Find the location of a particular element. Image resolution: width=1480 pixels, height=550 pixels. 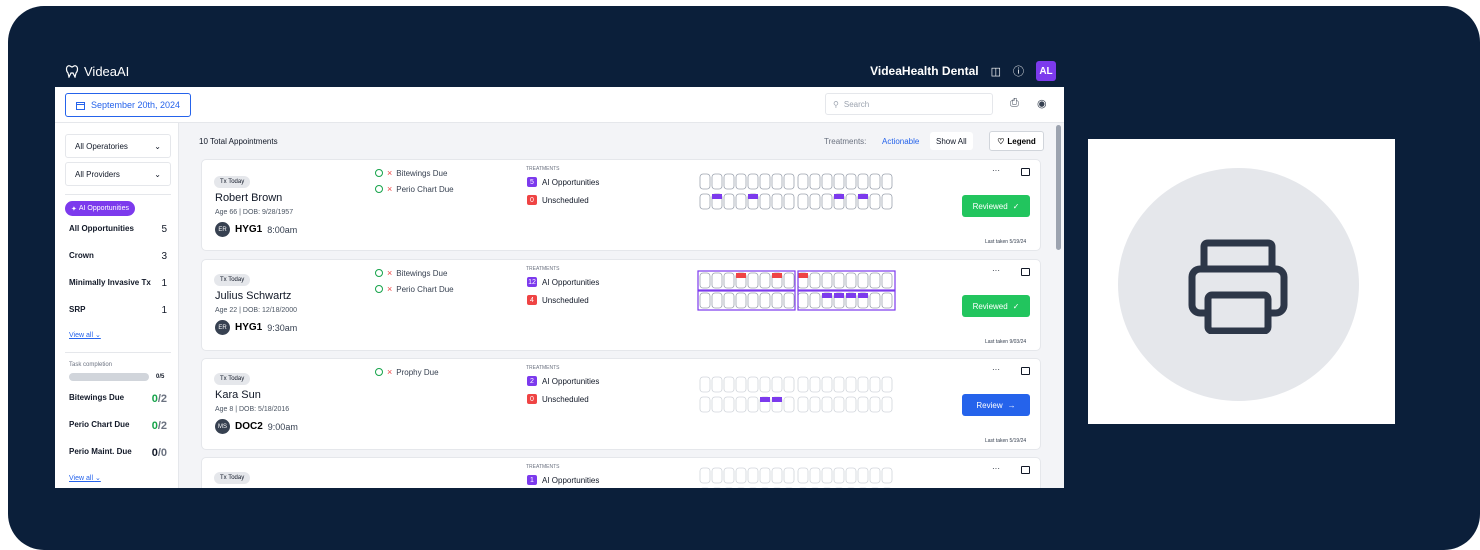

task-perio-chart: Perio Chart Due 0/2 is located at coordinates (118, 426).